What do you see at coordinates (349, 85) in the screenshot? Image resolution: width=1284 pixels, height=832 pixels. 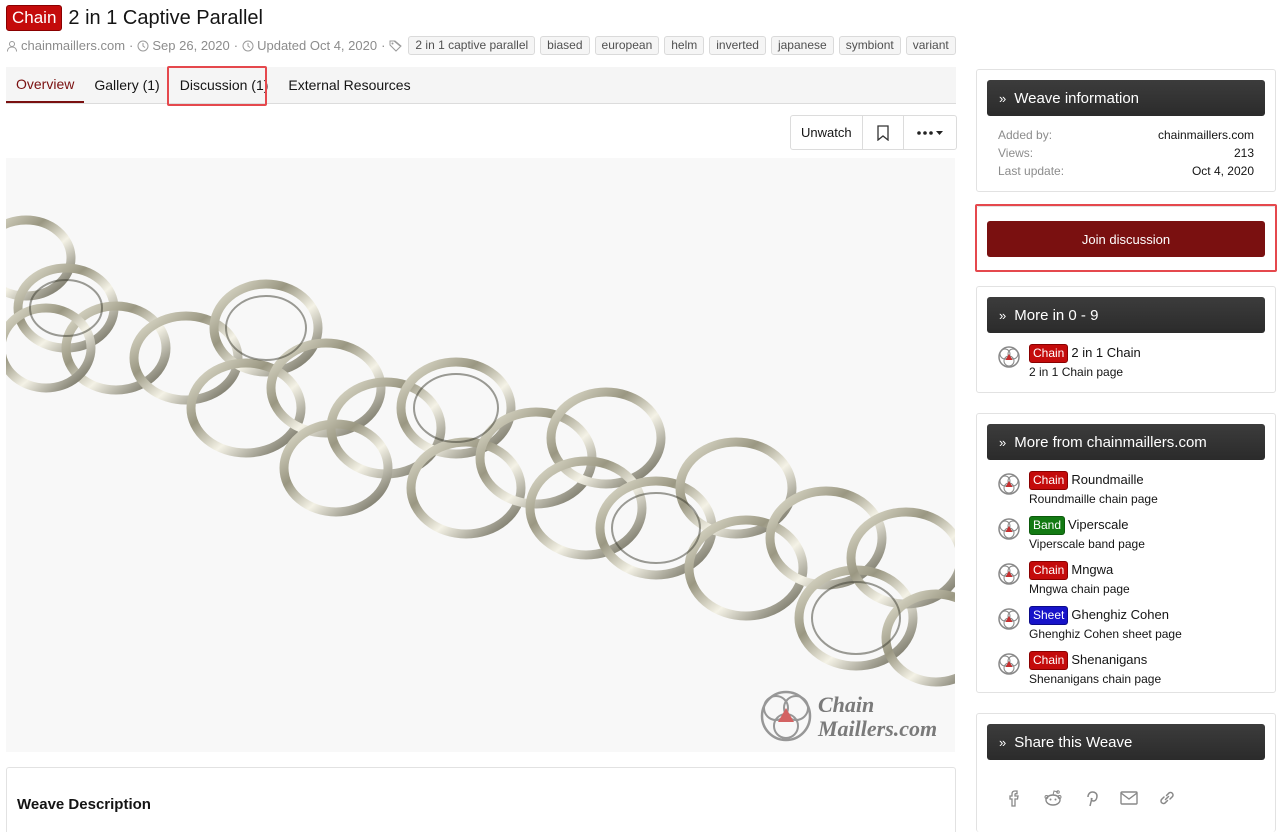 I see `tab-external-resources: External Resources` at bounding box center [349, 85].